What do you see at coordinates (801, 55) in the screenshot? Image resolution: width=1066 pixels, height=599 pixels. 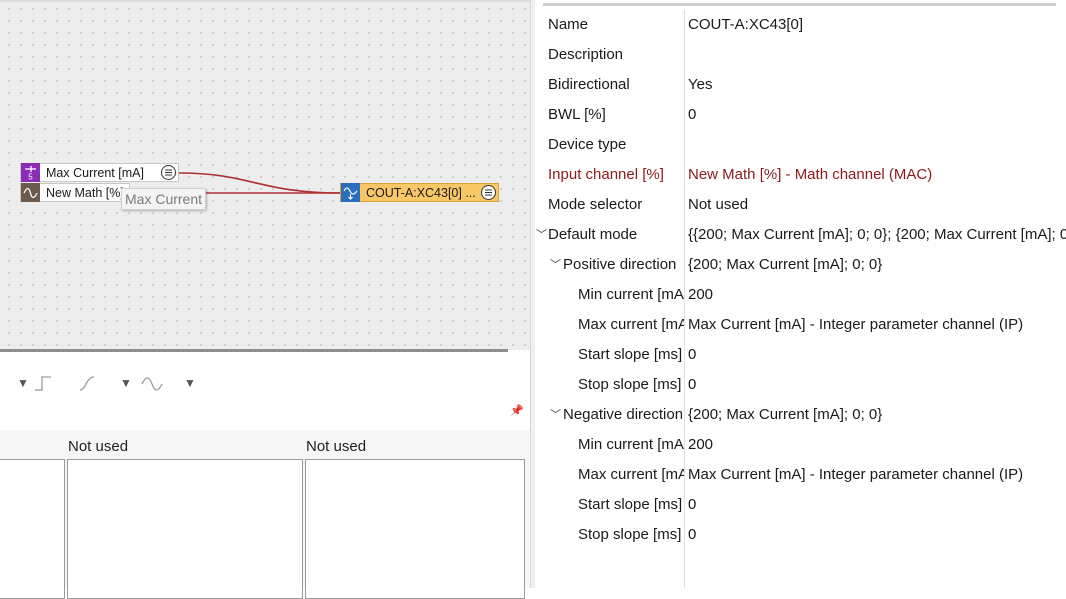 I see `property-row: Description` at bounding box center [801, 55].